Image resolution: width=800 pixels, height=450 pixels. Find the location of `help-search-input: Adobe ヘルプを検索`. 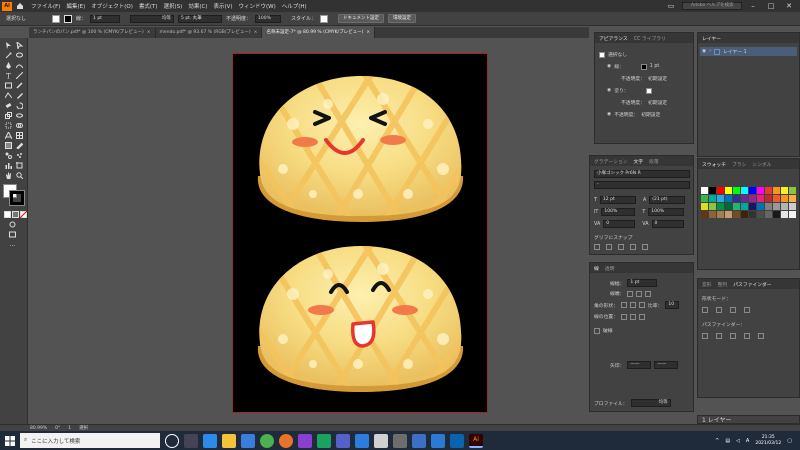

help-search-input: Adobe ヘルプを検索 is located at coordinates (712, 6).